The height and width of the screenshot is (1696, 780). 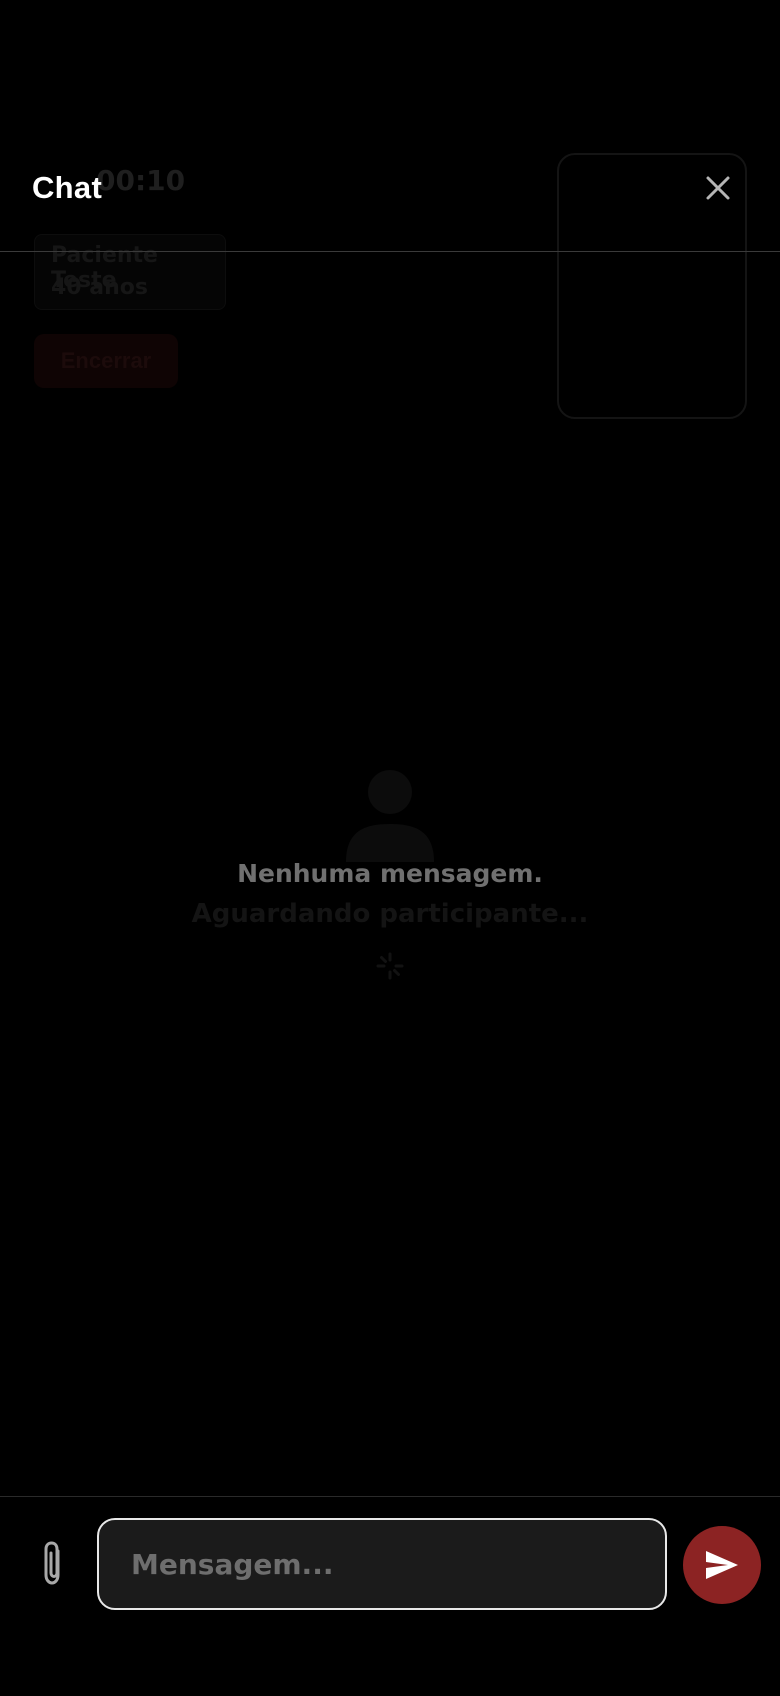 I want to click on chat-header: Chat, so click(x=390, y=201).